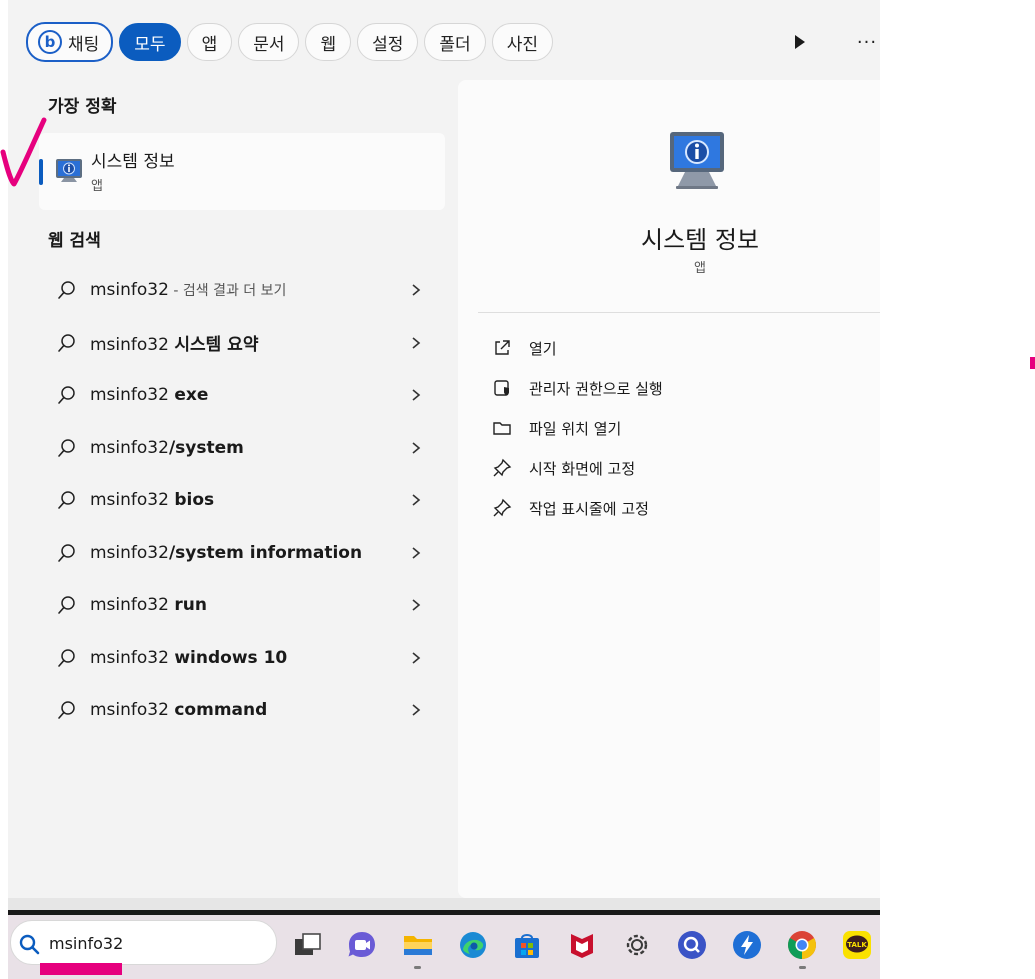  What do you see at coordinates (69, 170) in the screenshot?
I see `system-information-icon` at bounding box center [69, 170].